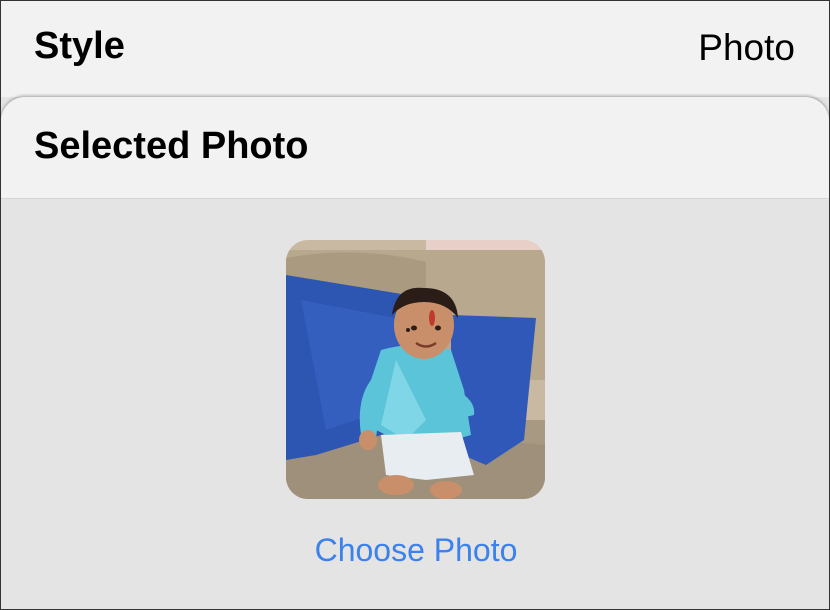 The height and width of the screenshot is (610, 830). Describe the element at coordinates (79, 46) in the screenshot. I see `style-label: Style` at that location.